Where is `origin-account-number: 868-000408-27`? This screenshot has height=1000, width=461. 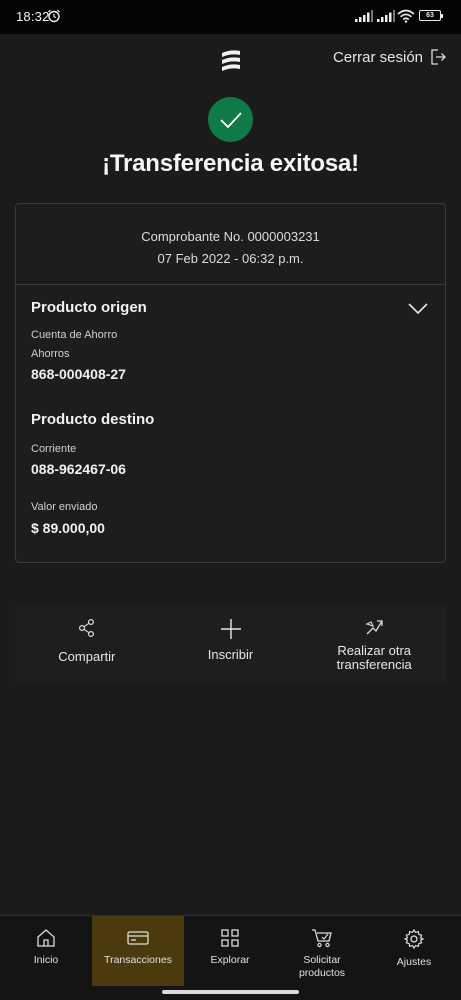
origin-account-number: 868-000408-27 is located at coordinates (78, 374).